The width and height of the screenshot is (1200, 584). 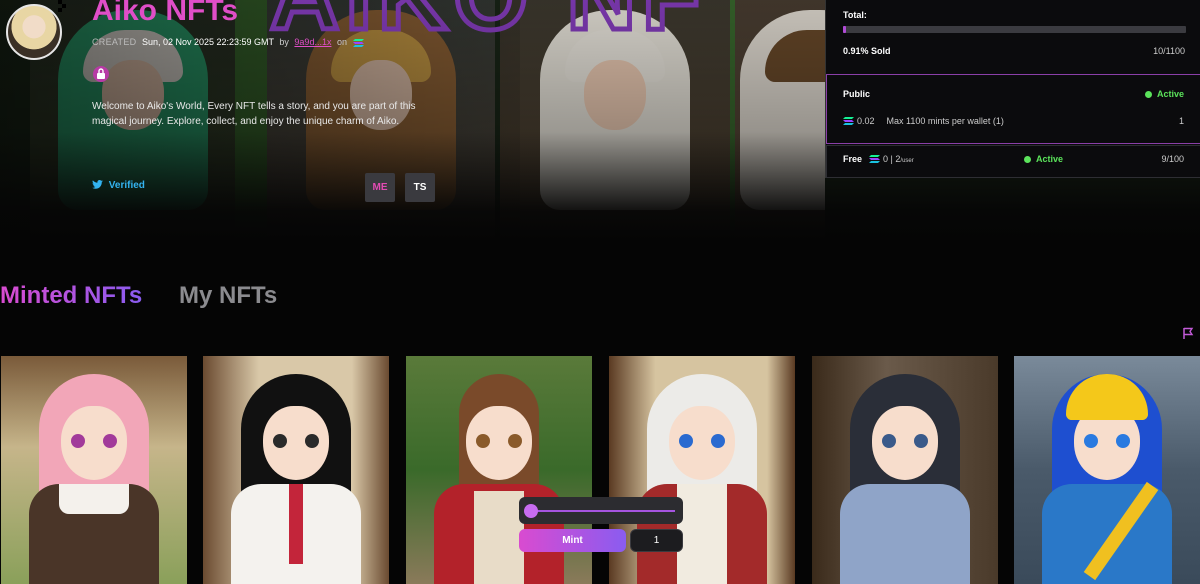 I want to click on public-phase-price: 0.02 Max 1100 mints per wallet (1), so click(x=923, y=121).